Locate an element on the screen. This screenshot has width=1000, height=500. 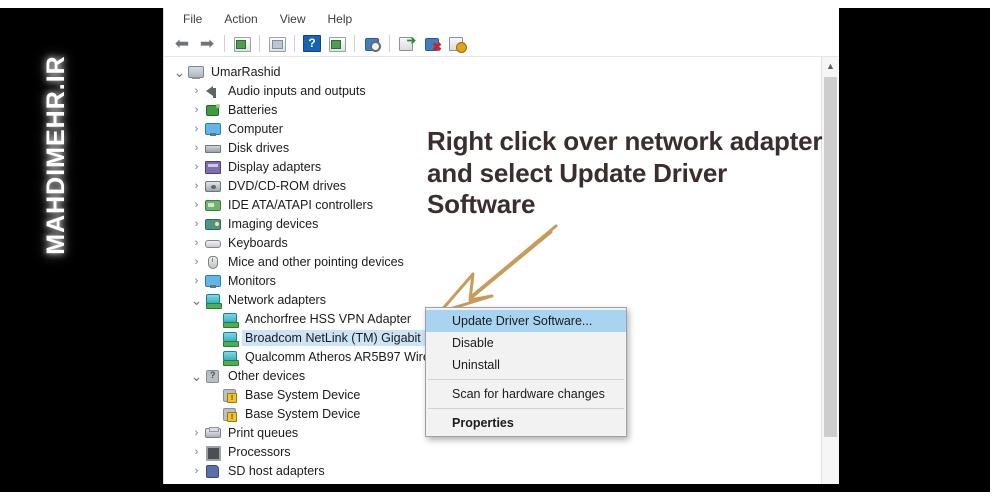
tree-item: › SD host adapters is located at coordinates (497, 470).